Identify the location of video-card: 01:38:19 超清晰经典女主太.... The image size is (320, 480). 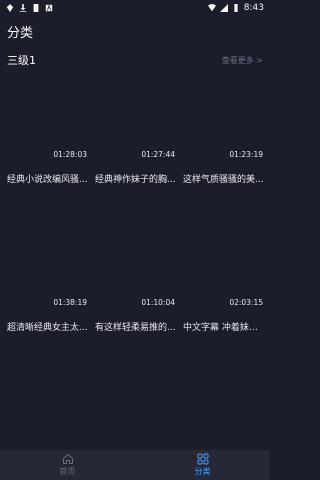
(47, 281).